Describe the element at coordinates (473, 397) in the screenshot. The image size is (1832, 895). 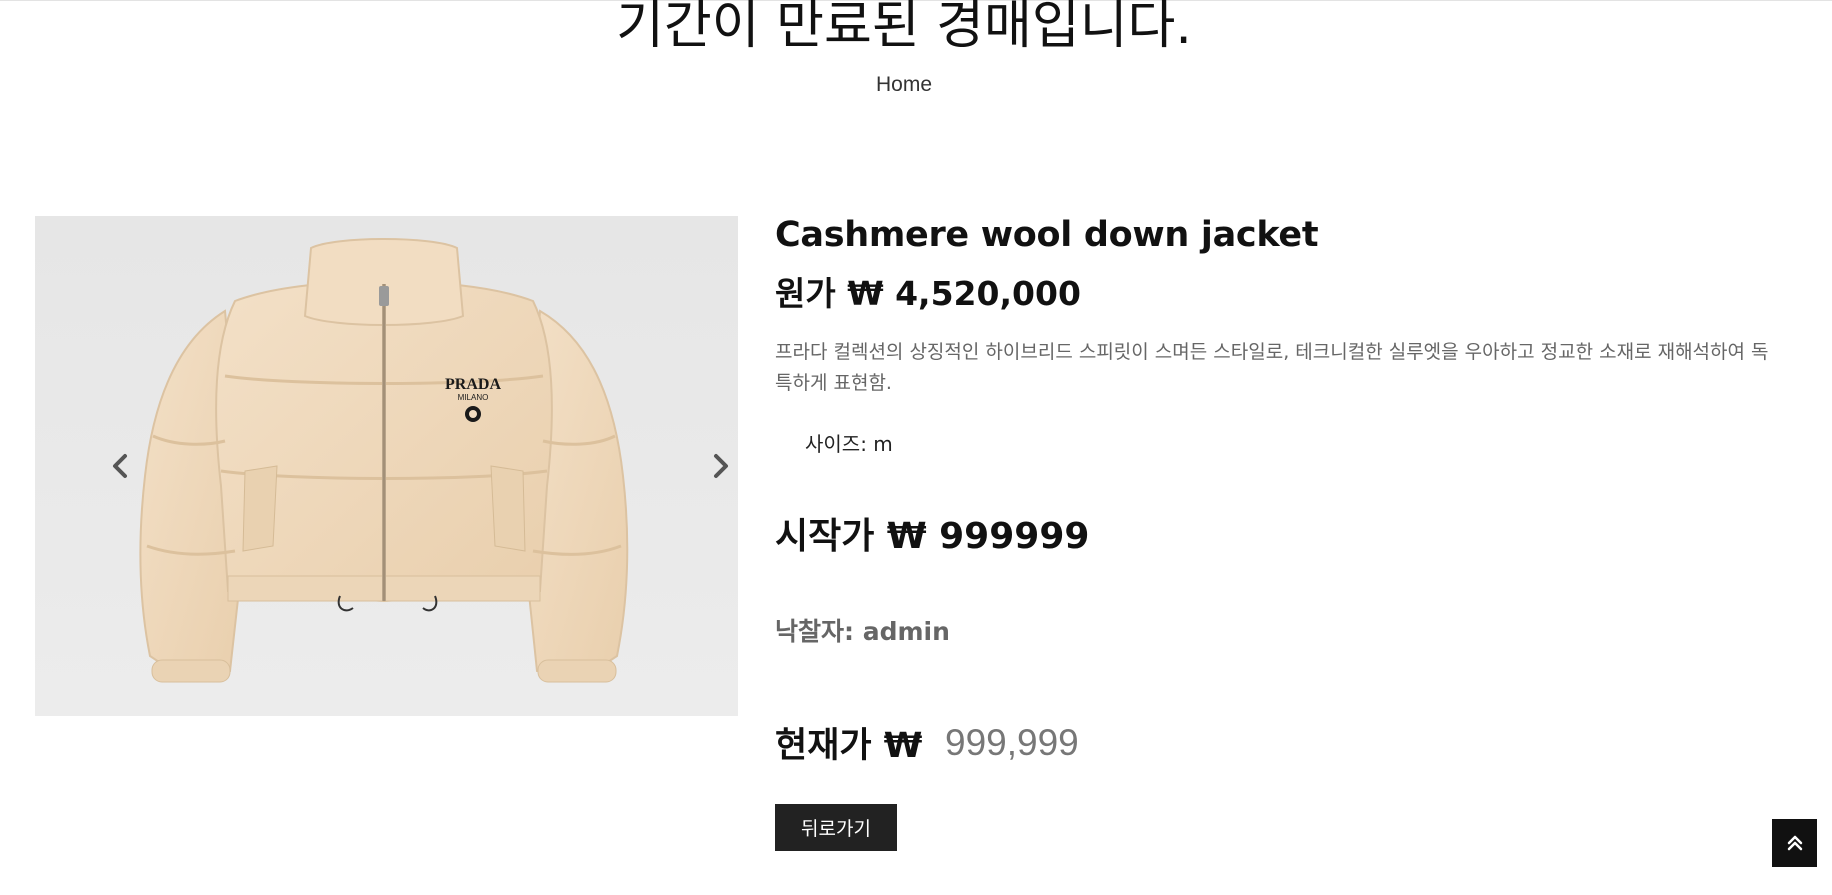
I see `milano-logo-text: MILANO` at that location.